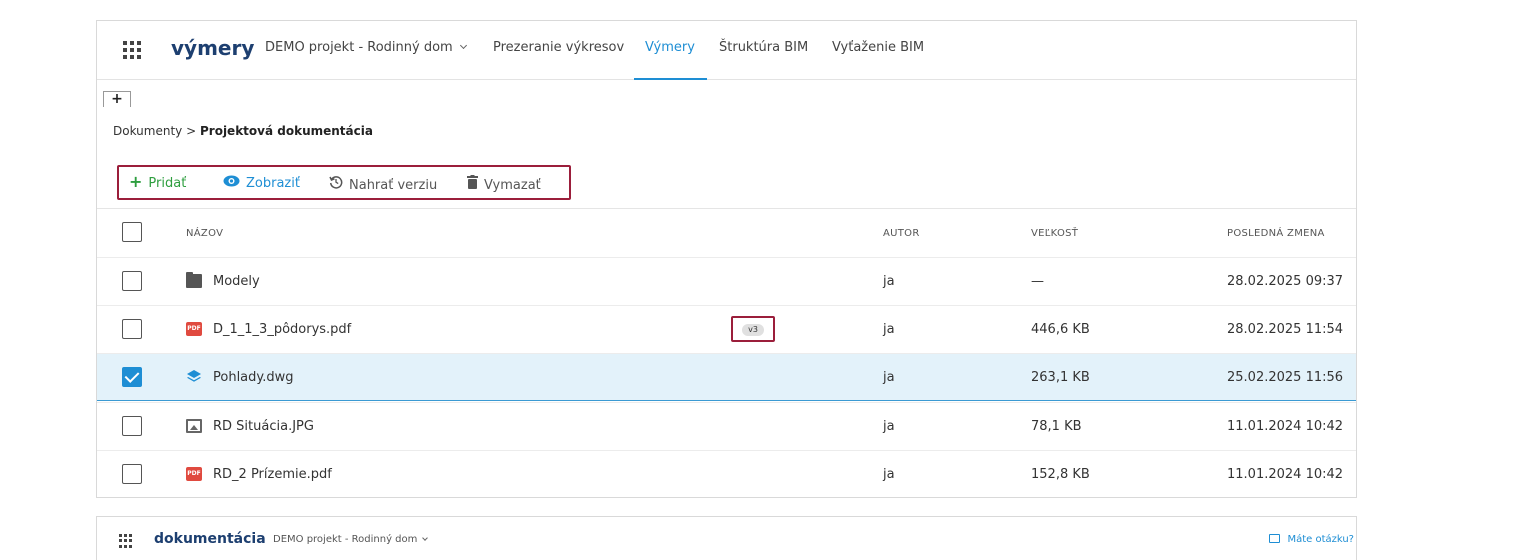 The width and height of the screenshot is (1520, 560). Describe the element at coordinates (210, 539) in the screenshot. I see `app-logo: dokumentácia` at that location.